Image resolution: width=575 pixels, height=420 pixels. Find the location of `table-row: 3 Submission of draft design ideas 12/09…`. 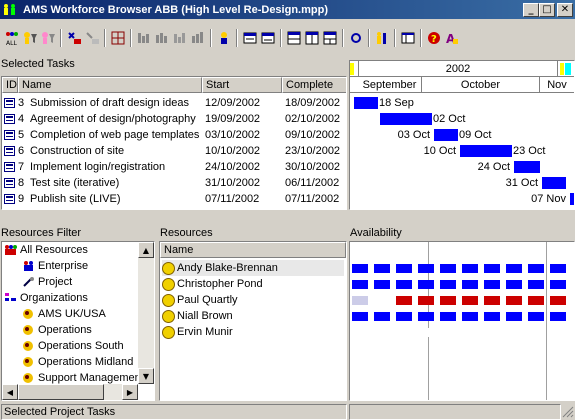

table-row: 3 Submission of draft design ideas 12/09… is located at coordinates (174, 103).